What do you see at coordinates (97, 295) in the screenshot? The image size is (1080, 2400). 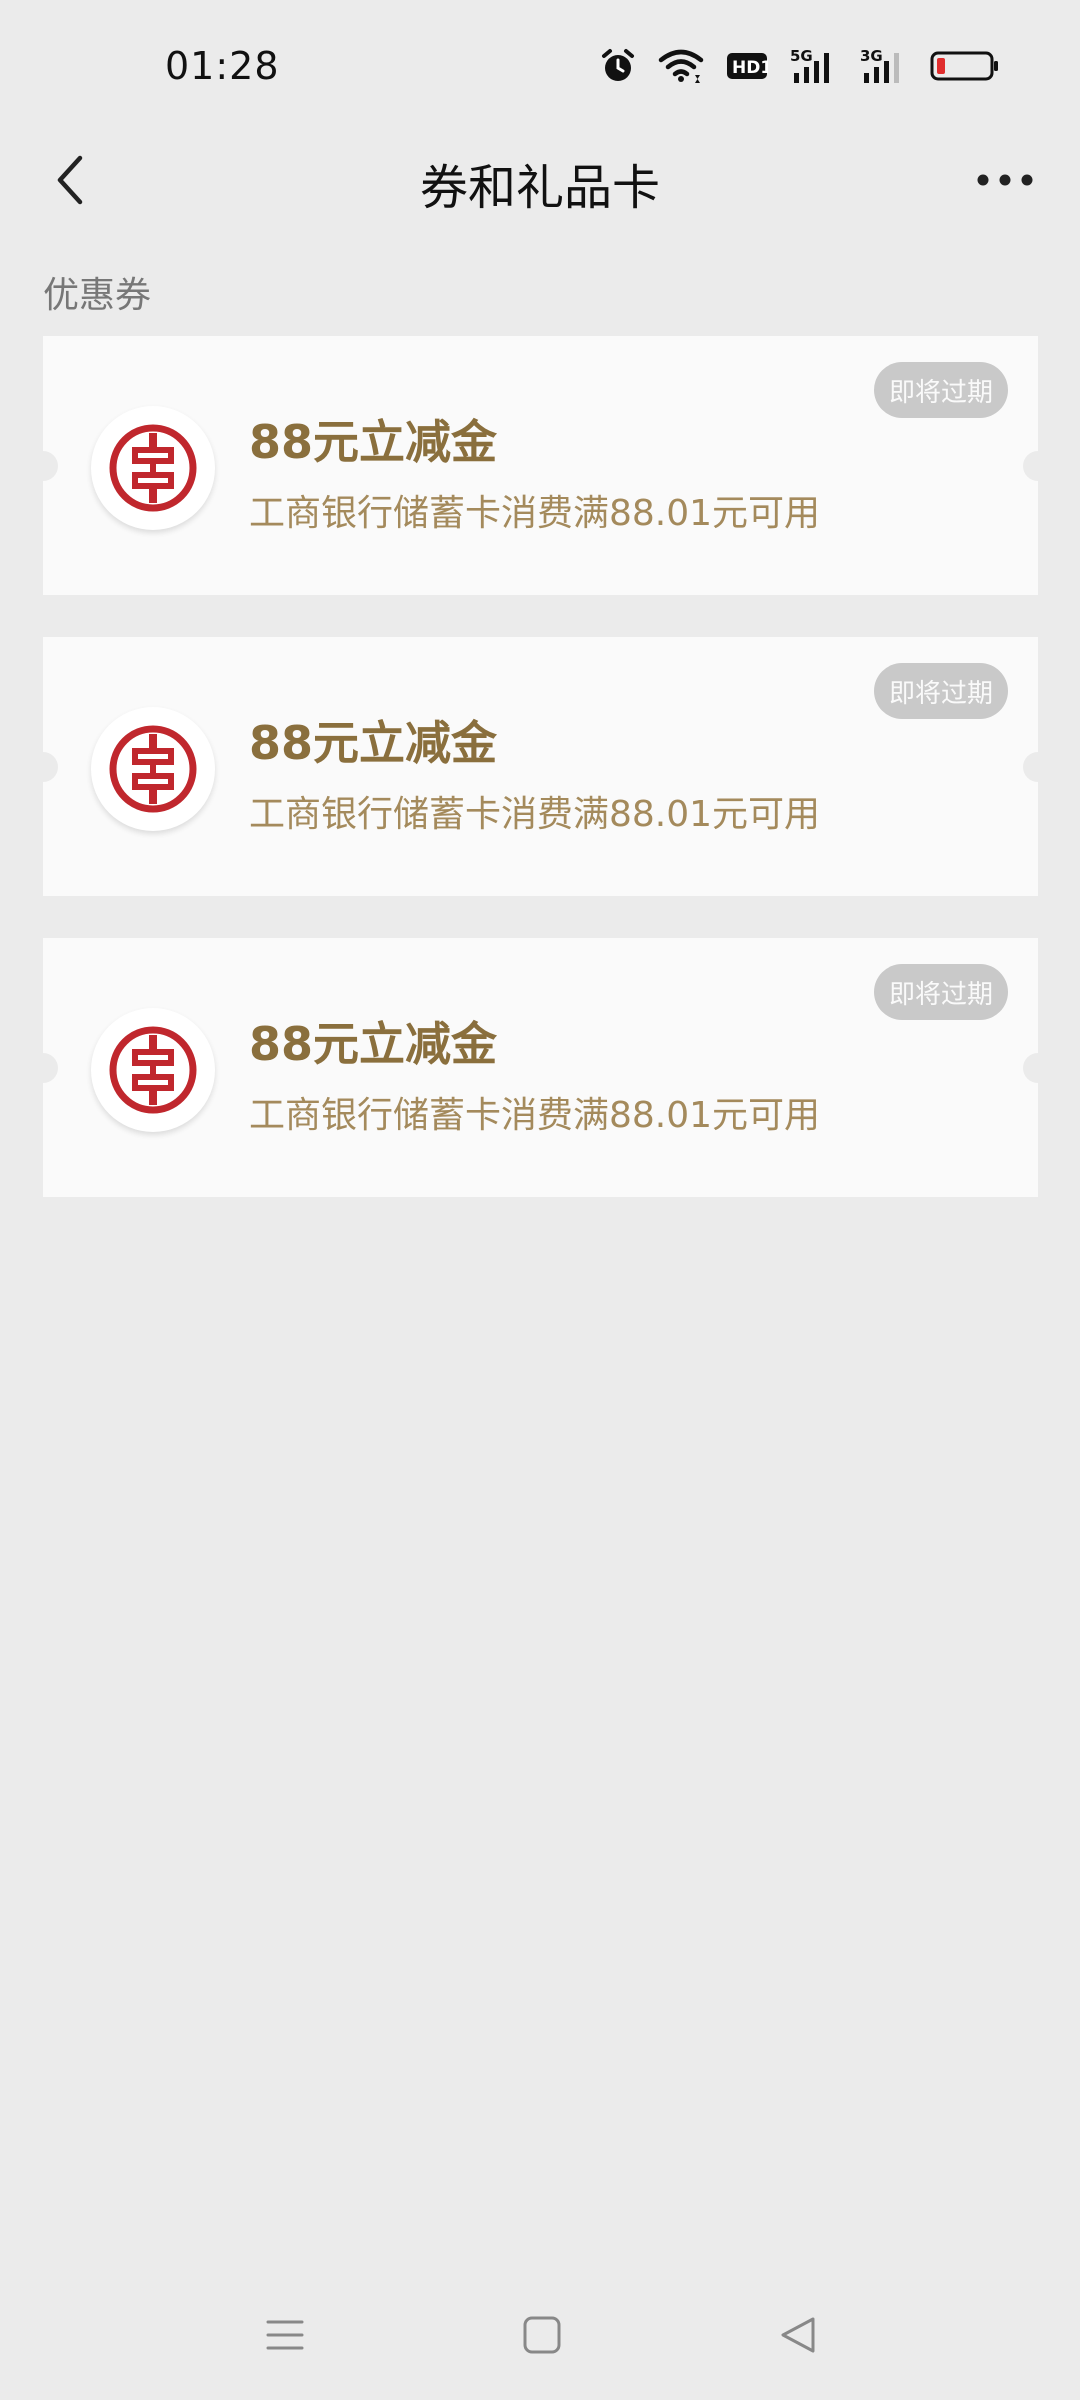 I see `section-label-coupons: 优惠券` at bounding box center [97, 295].